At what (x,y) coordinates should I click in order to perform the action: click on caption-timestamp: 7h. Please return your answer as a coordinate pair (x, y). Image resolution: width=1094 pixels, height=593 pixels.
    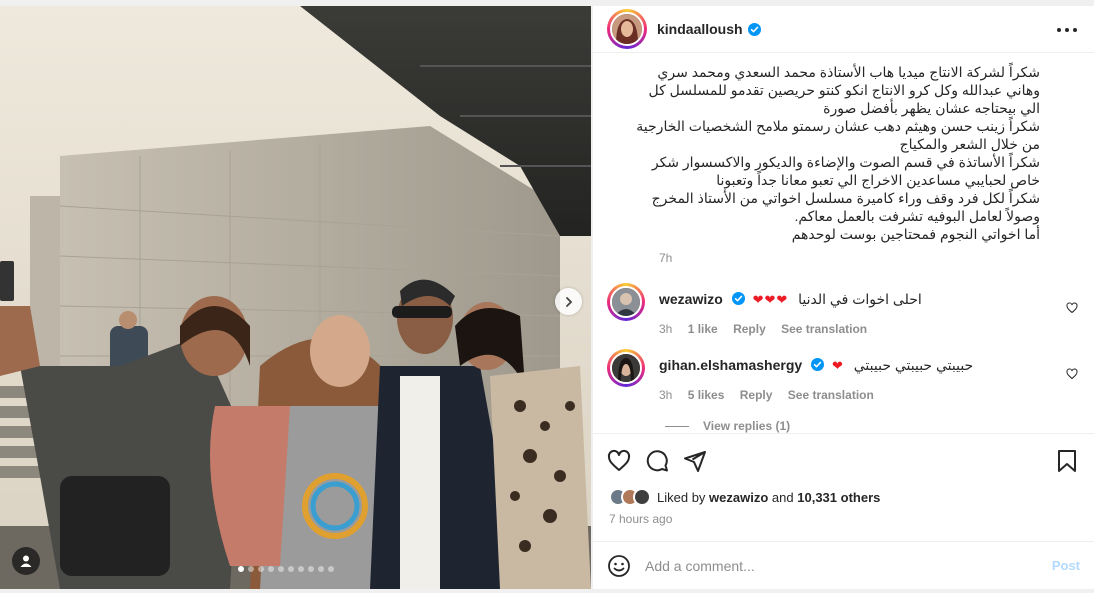
    Looking at the image, I should click on (666, 258).